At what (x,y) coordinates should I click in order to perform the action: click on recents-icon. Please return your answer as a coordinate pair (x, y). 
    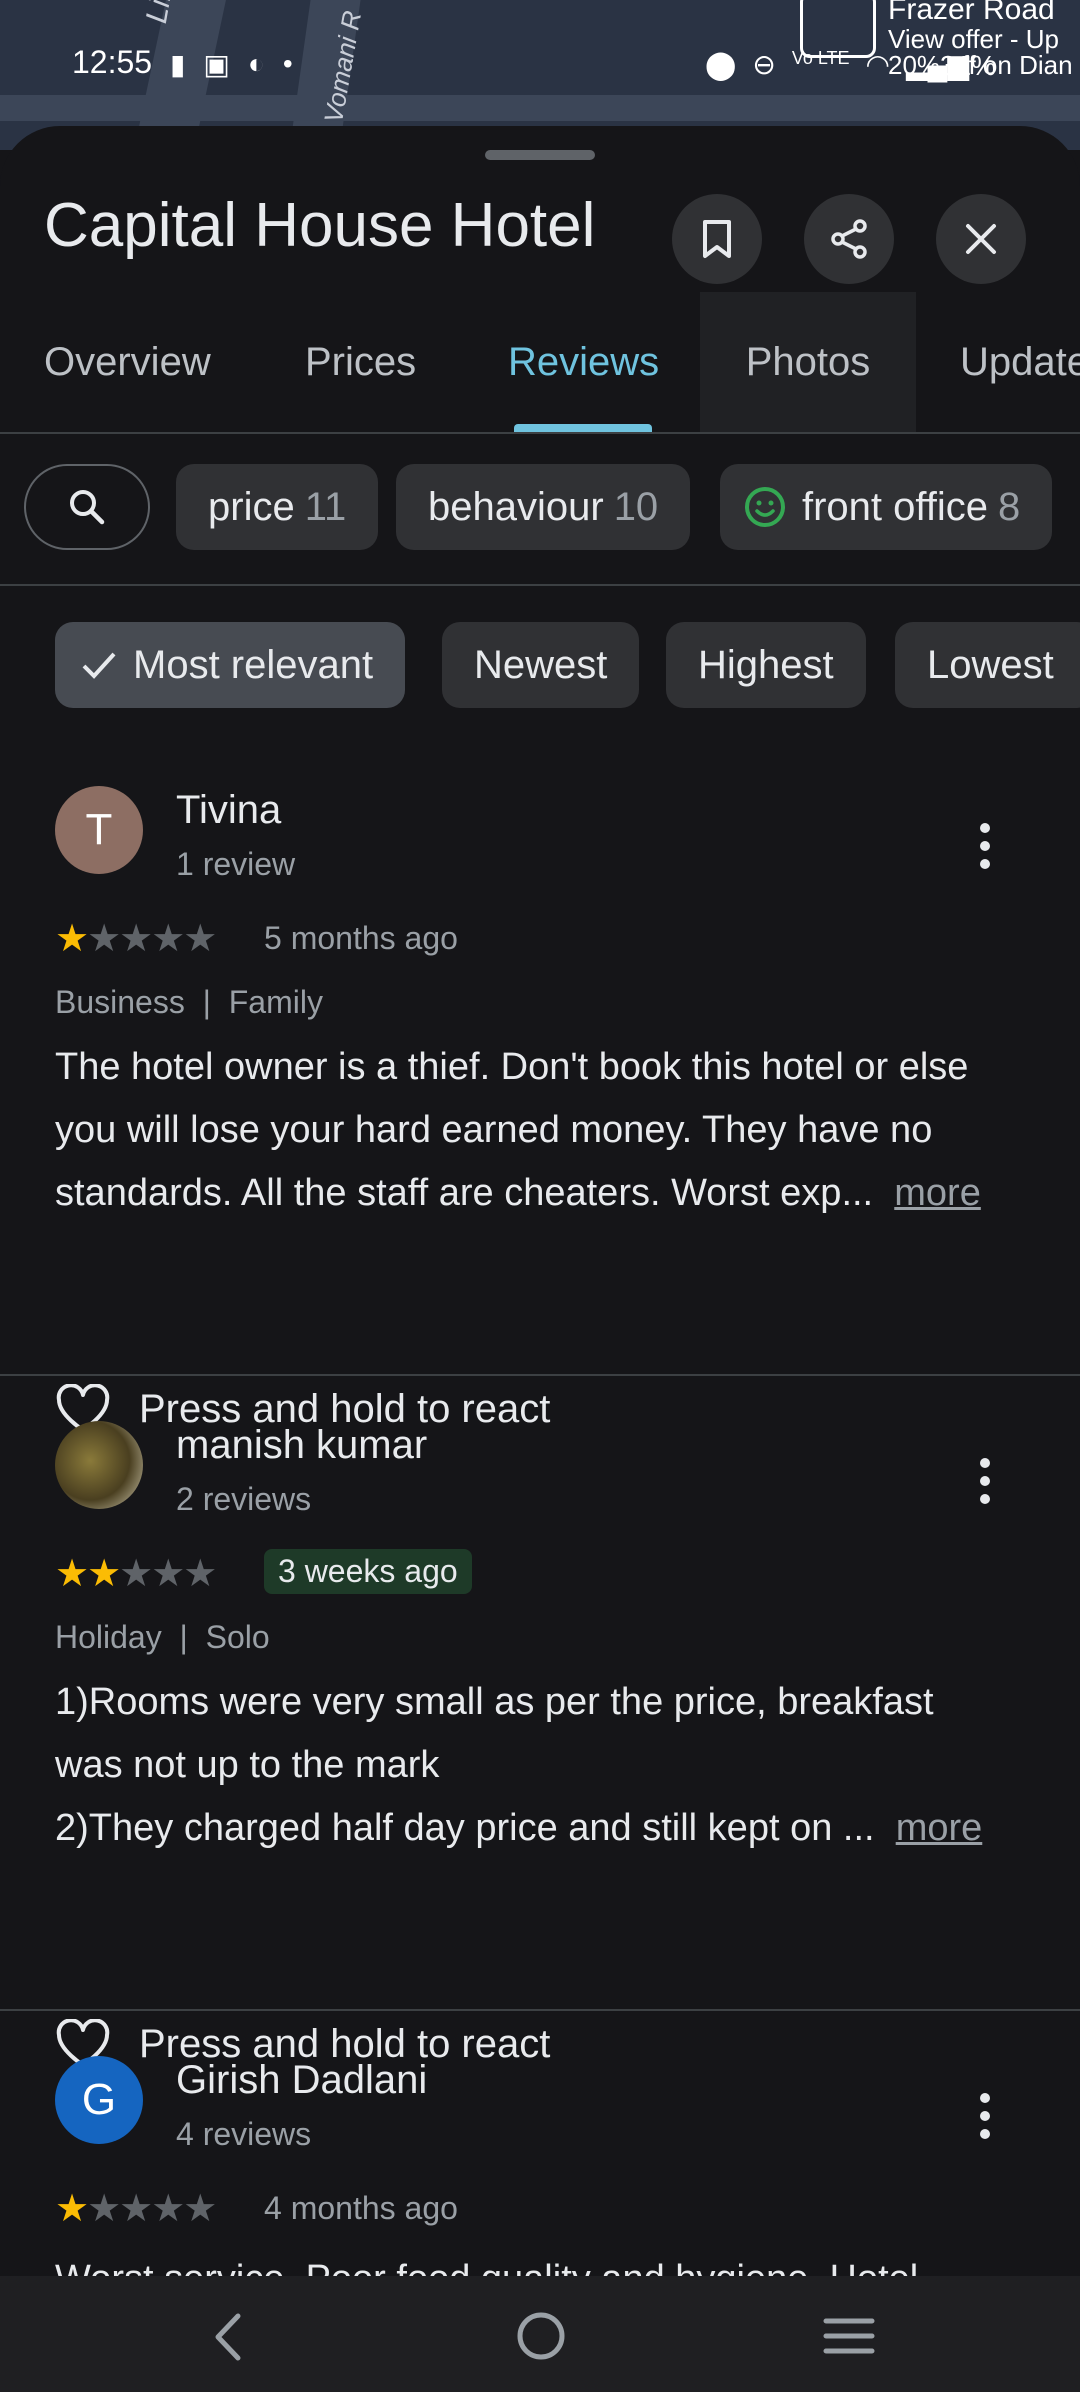
    Looking at the image, I should click on (849, 2336).